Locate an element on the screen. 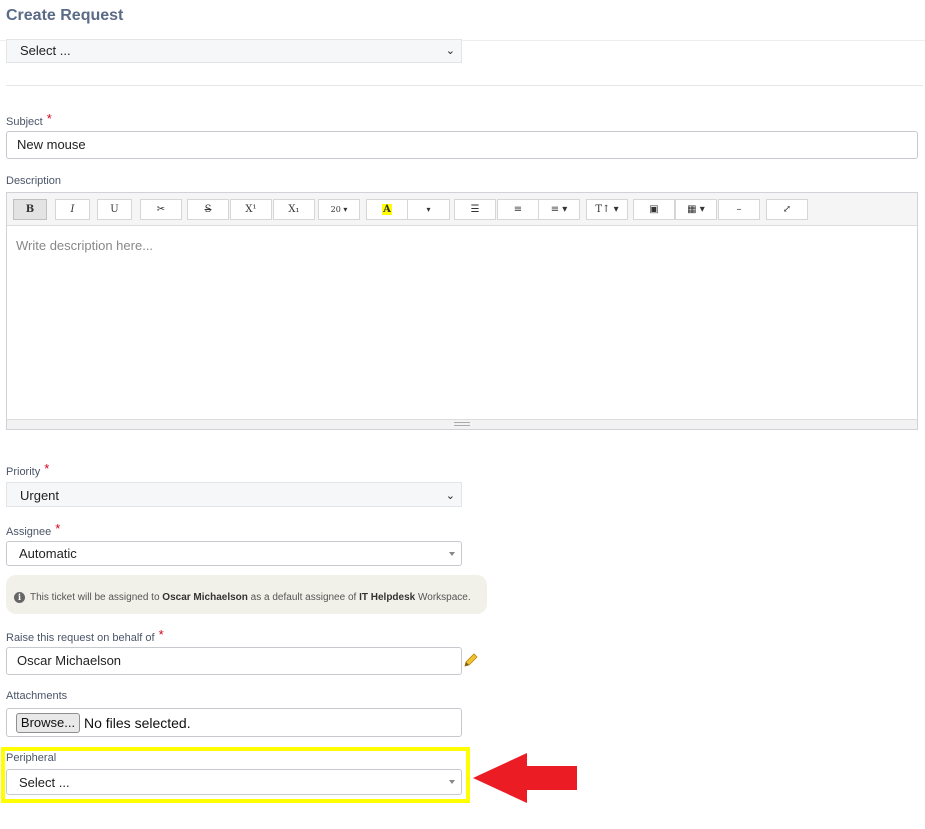 The width and height of the screenshot is (925, 829). superscript-button: X¹ is located at coordinates (251, 209).